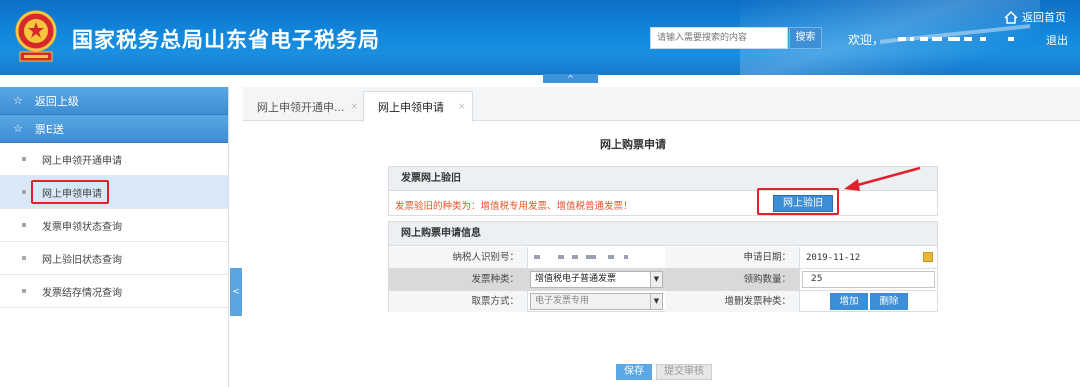 The height and width of the screenshot is (387, 1080). Describe the element at coordinates (732, 301) in the screenshot. I see `addremove-label: 增删发票种类：` at that location.